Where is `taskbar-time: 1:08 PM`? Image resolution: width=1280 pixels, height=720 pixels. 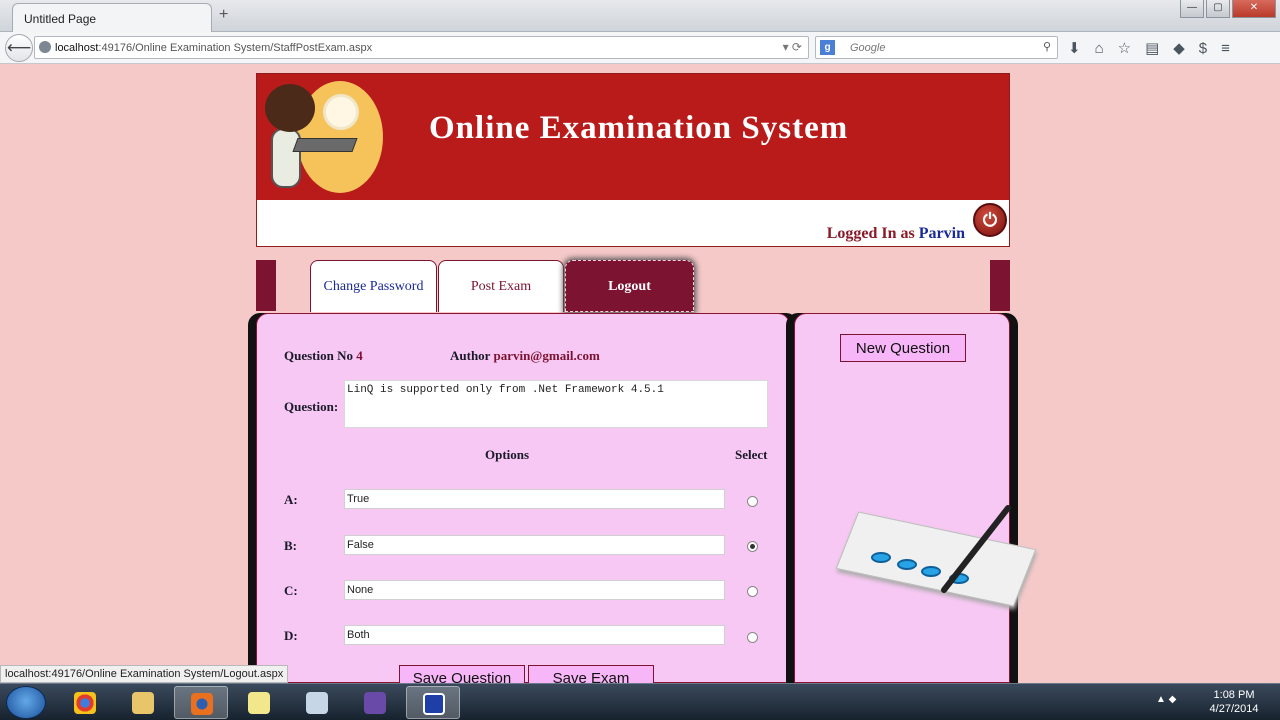 taskbar-time: 1:08 PM is located at coordinates (1234, 695).